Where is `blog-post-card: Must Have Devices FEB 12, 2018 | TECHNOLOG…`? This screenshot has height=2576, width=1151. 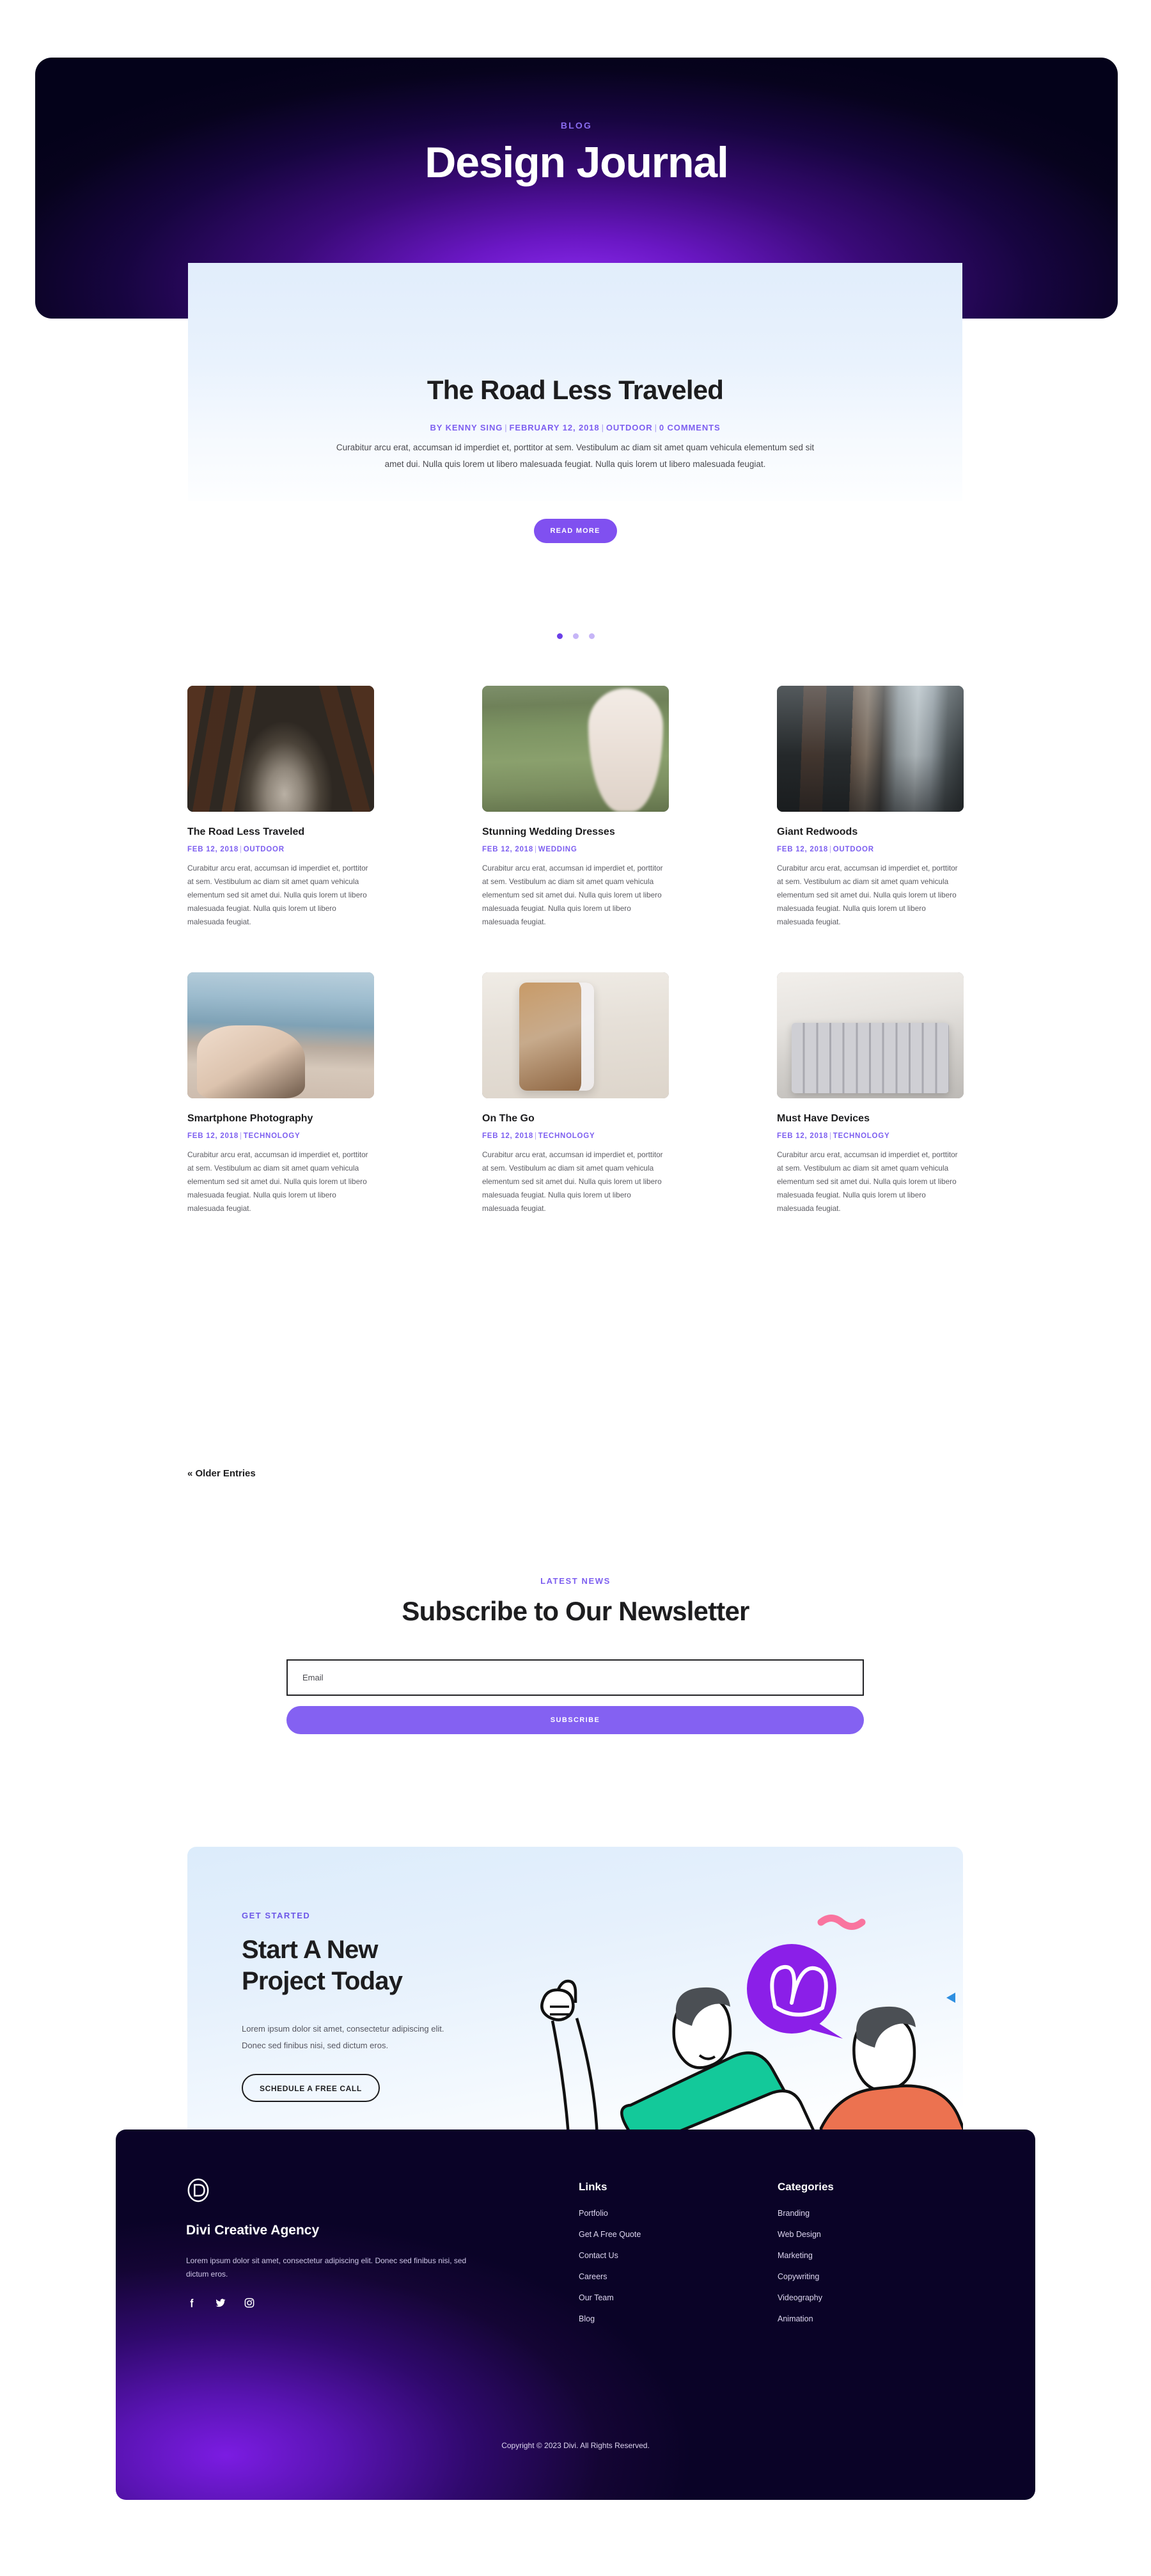
blog-post-card: Must Have Devices FEB 12, 2018 | TECHNOLOG… is located at coordinates (870, 1093).